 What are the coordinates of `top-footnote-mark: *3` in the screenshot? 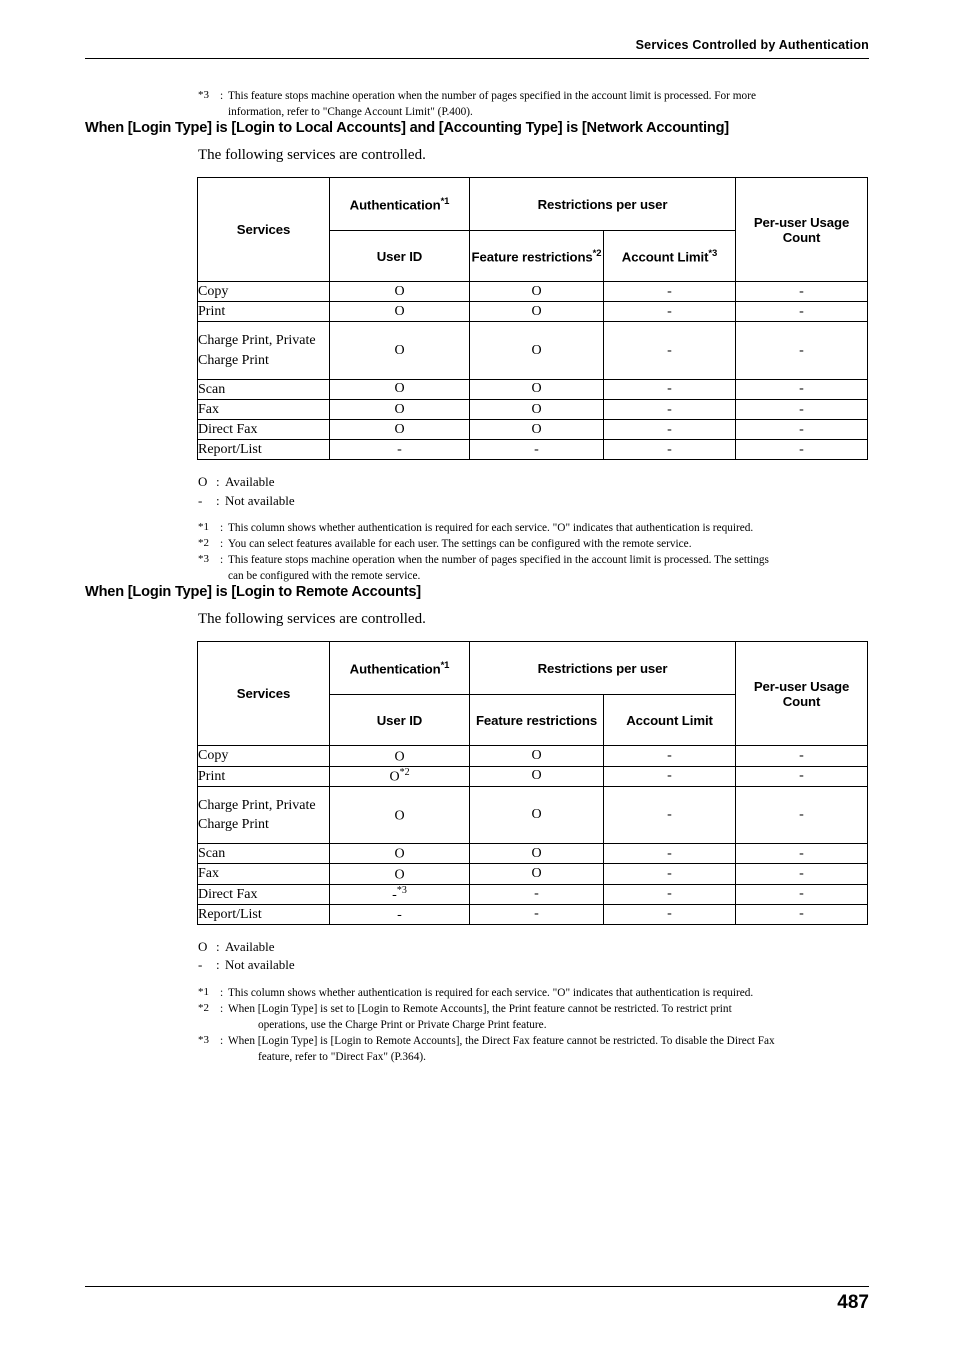 It's located at (203, 95).